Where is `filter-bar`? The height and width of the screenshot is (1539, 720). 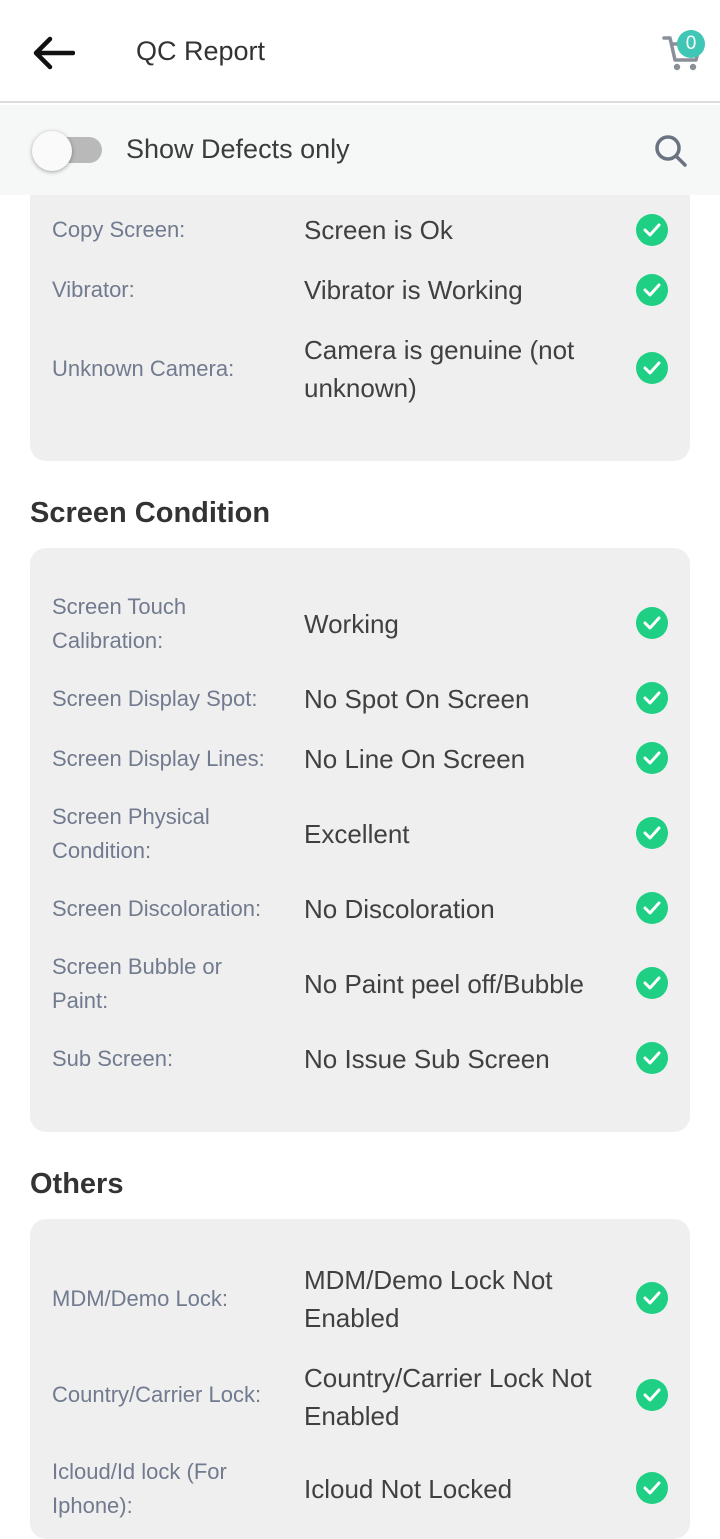 filter-bar is located at coordinates (360, 150).